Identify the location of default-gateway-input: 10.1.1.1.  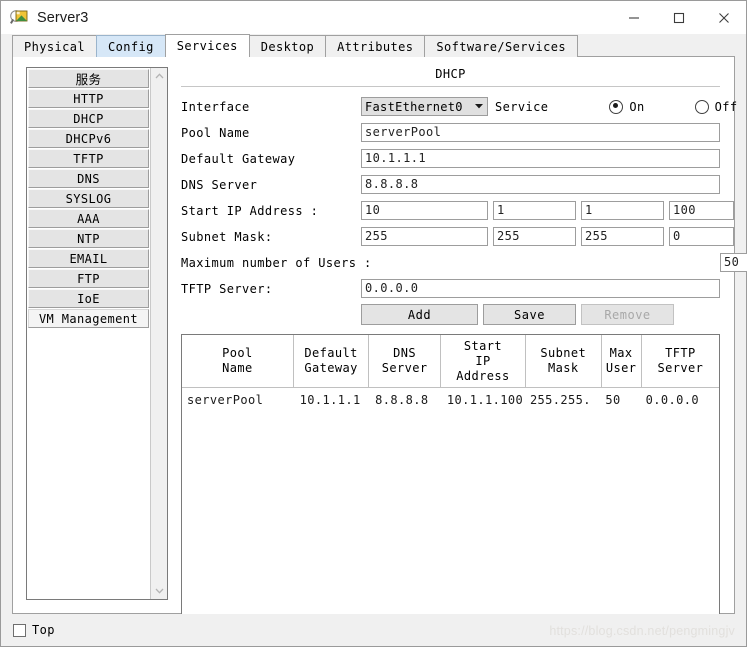
(540, 158).